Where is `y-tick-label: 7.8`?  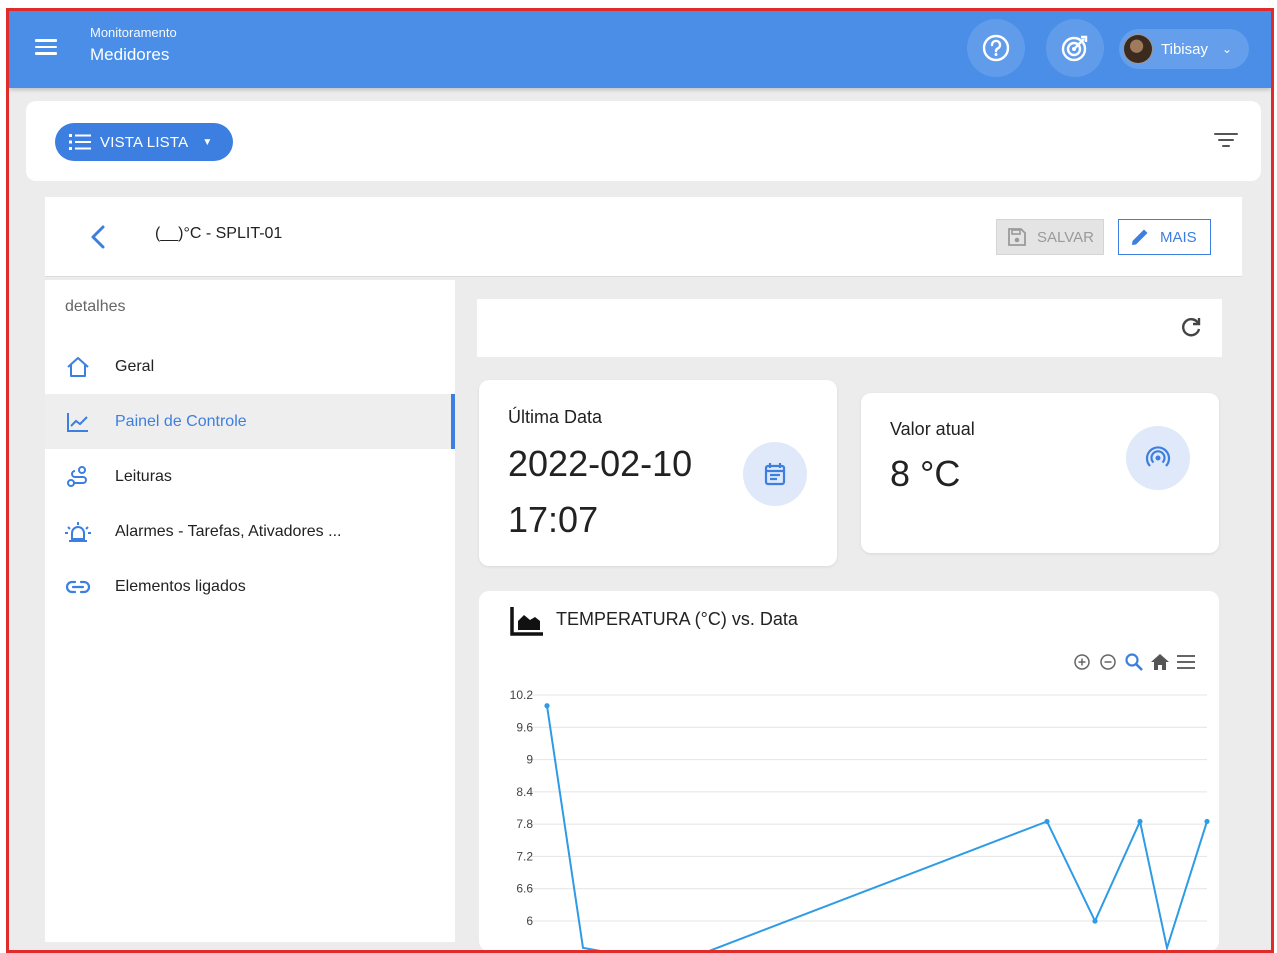
y-tick-label: 7.8 is located at coordinates (524, 824).